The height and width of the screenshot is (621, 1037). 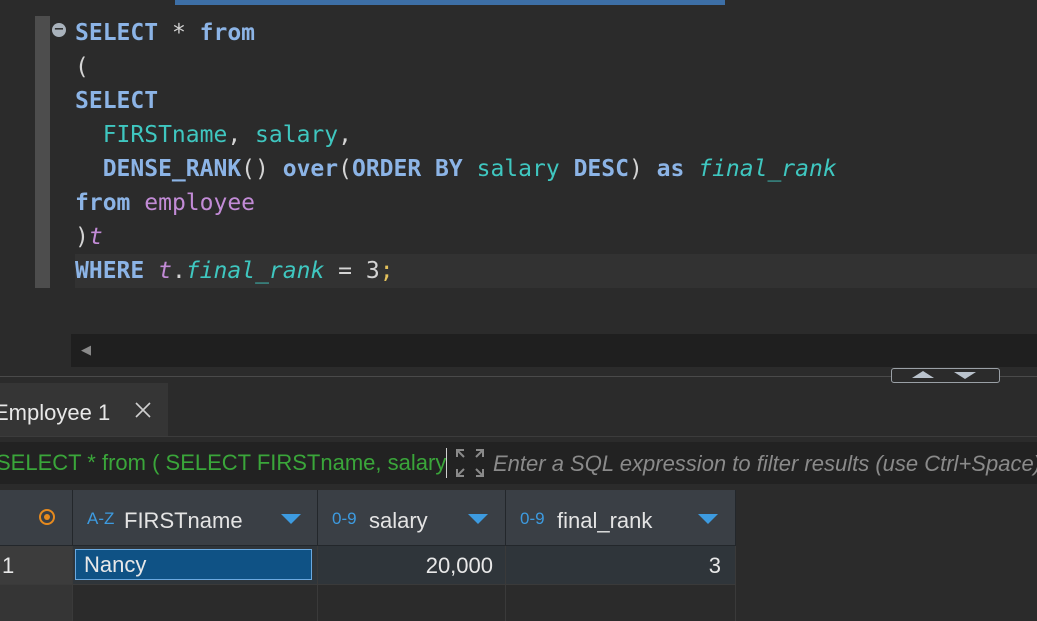 What do you see at coordinates (179, 33) in the screenshot?
I see `code-token: *` at bounding box center [179, 33].